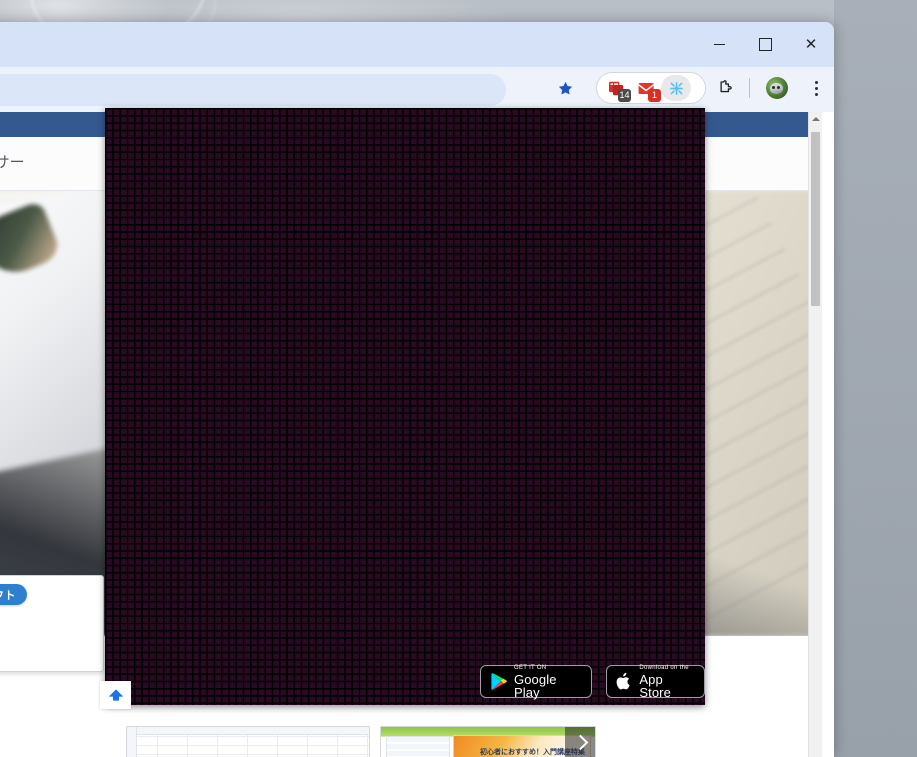 Image resolution: width=917 pixels, height=757 pixels. What do you see at coordinates (624, 681) in the screenshot?
I see `apple-icon` at bounding box center [624, 681].